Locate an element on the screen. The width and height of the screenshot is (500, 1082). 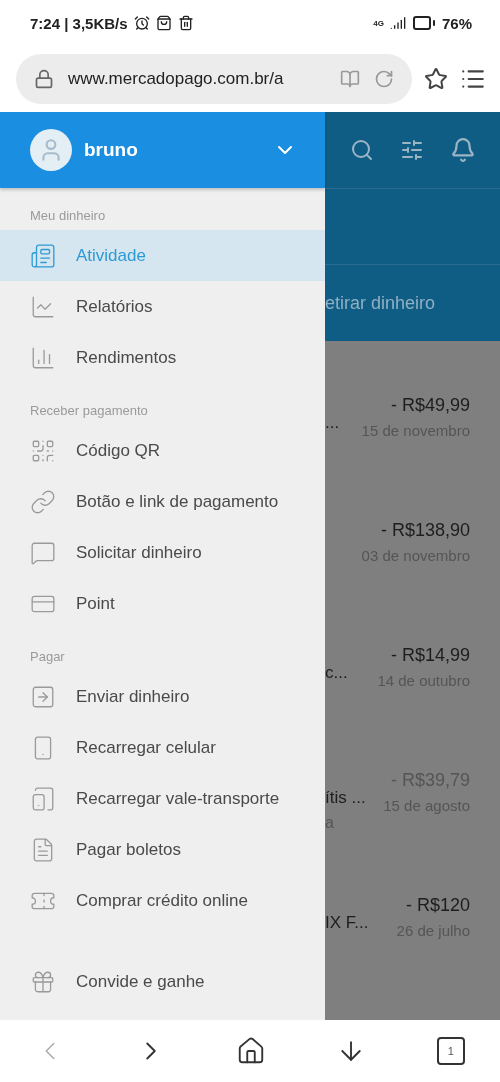
menu-item: Recarregar vale-transporte is located at coordinates (162, 798).